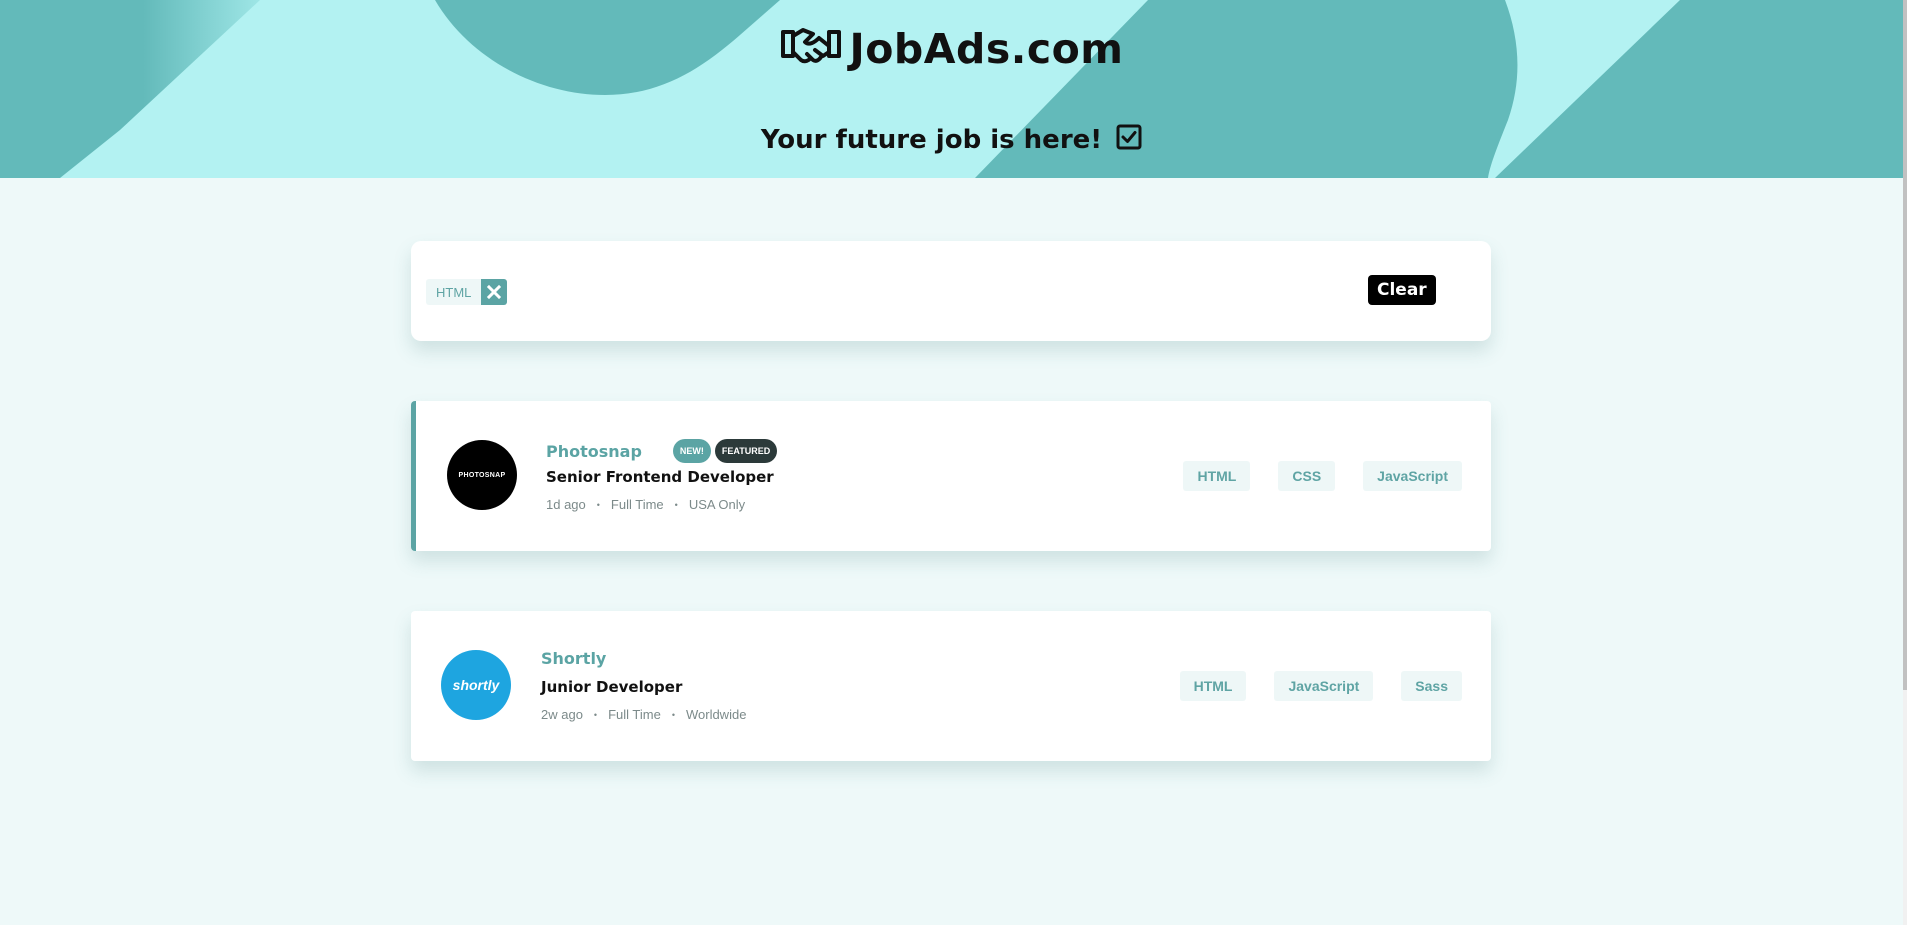 Image resolution: width=1907 pixels, height=925 pixels. What do you see at coordinates (1905, 345) in the screenshot?
I see `scrollbar-thumb` at bounding box center [1905, 345].